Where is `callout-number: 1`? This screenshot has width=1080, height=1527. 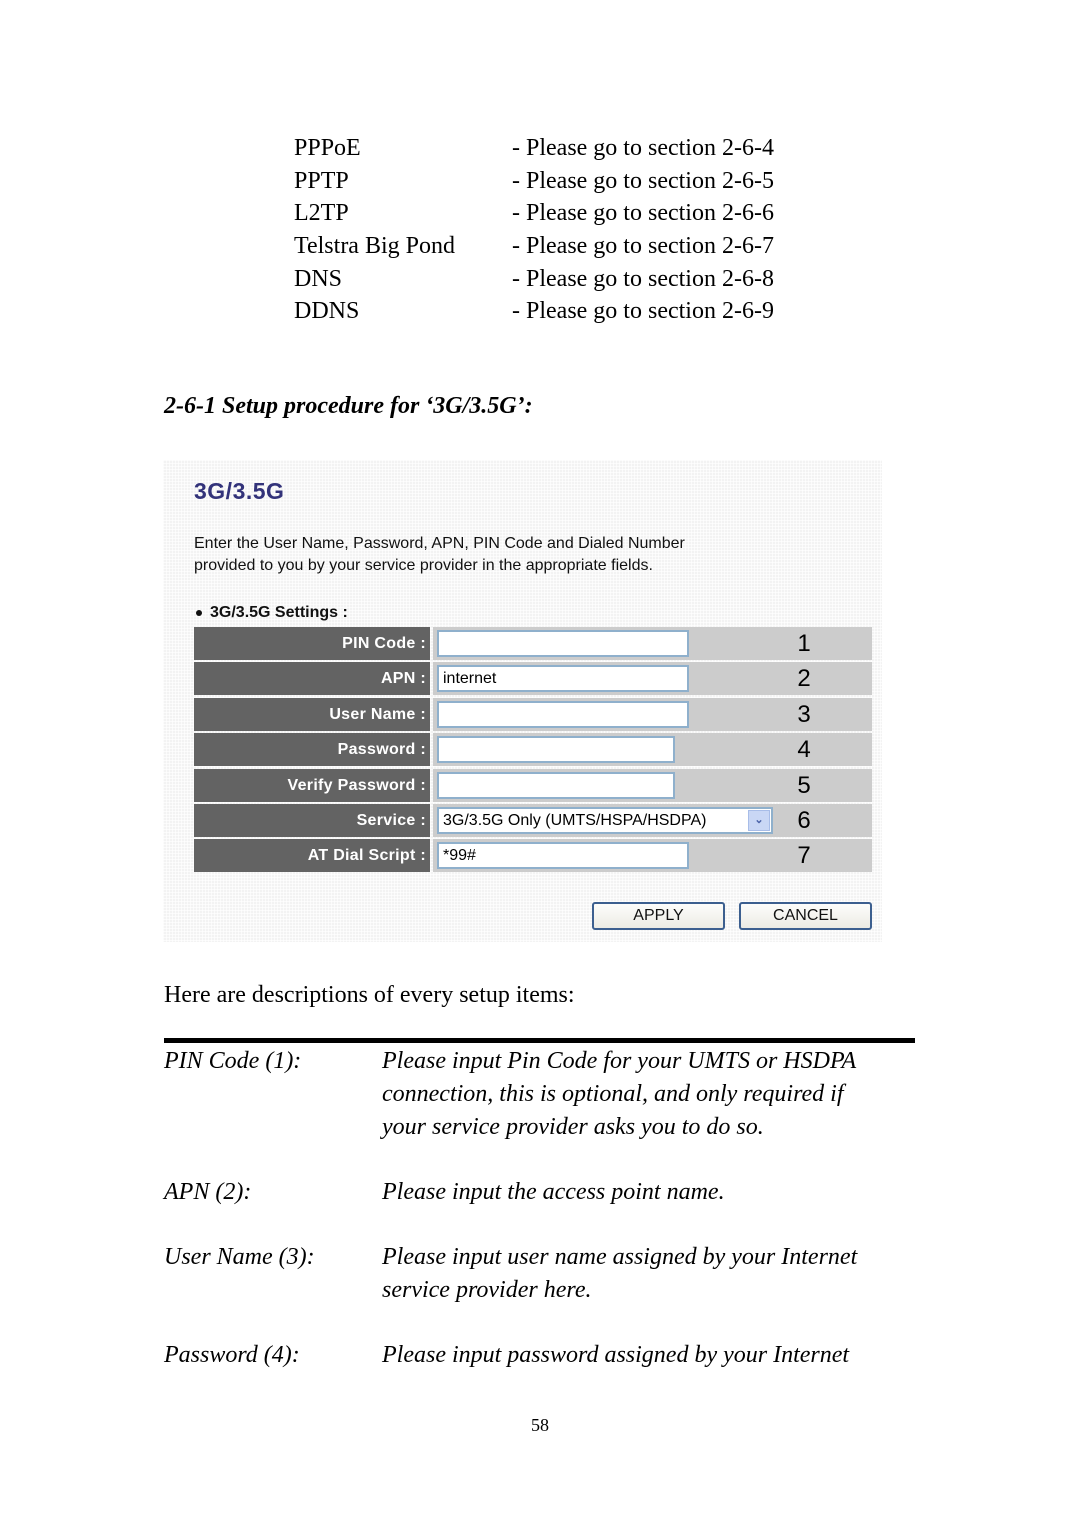
callout-number: 1 is located at coordinates (804, 643).